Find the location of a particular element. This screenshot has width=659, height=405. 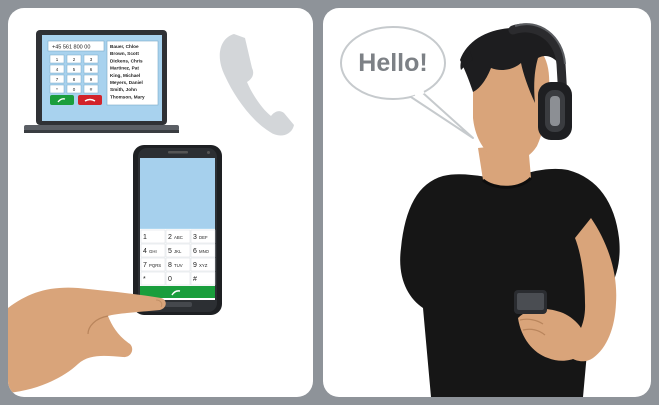

contact-item: Dickens, Chris is located at coordinates (126, 60).